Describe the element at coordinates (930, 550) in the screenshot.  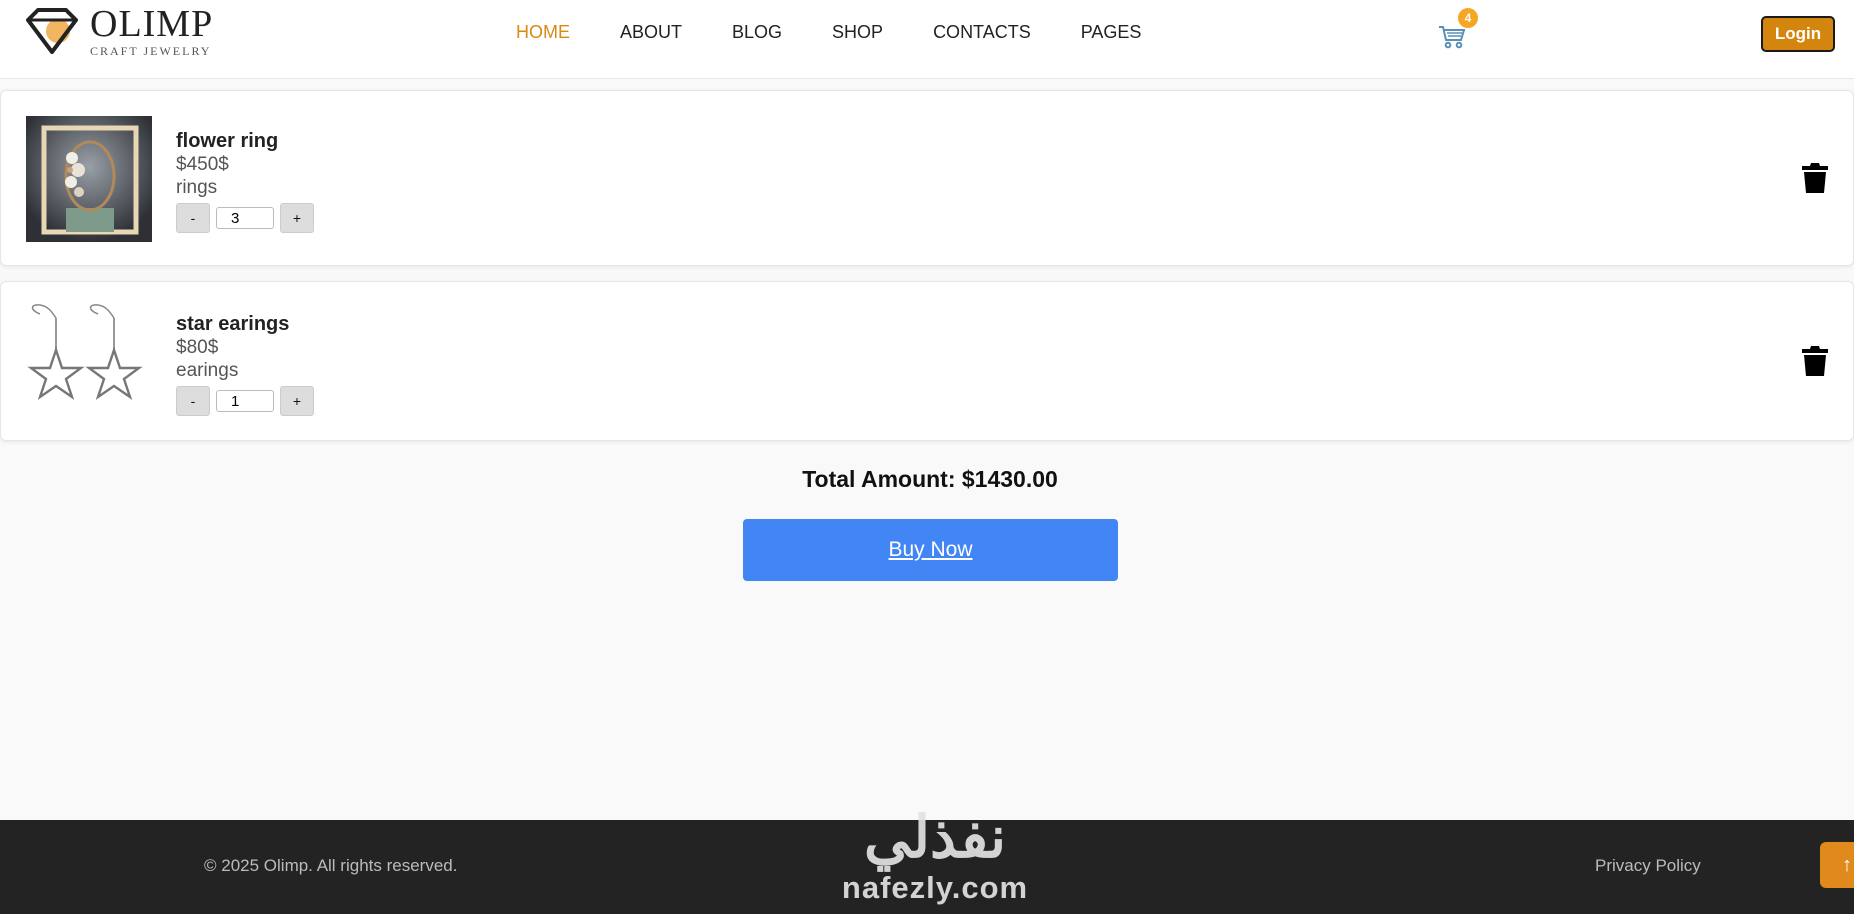
I see `buy-now-button: Buy Now` at that location.